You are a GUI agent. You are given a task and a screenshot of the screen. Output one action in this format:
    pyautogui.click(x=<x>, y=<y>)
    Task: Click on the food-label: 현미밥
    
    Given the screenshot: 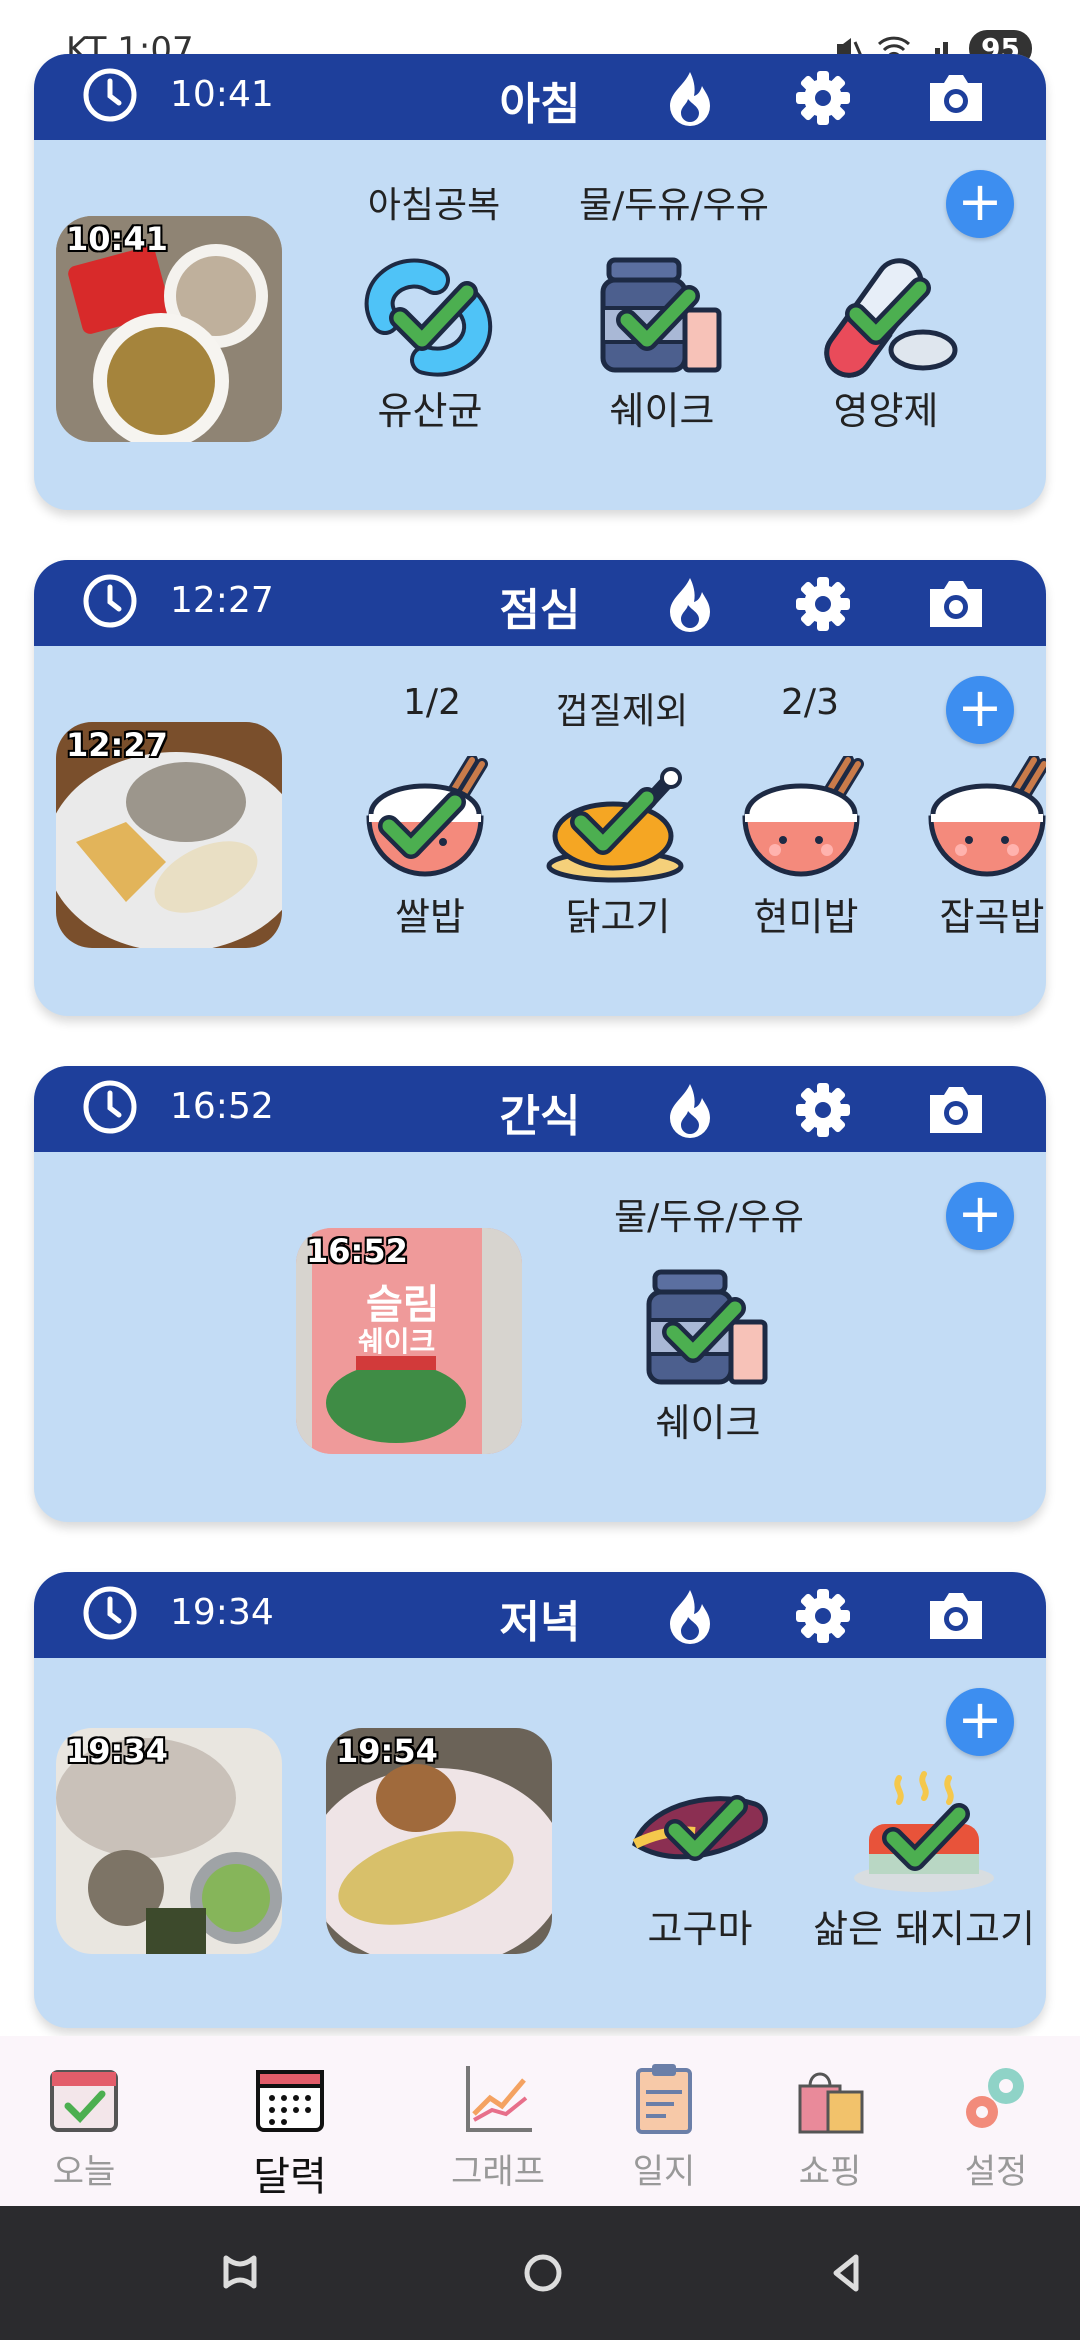 What is the action you would take?
    pyautogui.click(x=806, y=917)
    